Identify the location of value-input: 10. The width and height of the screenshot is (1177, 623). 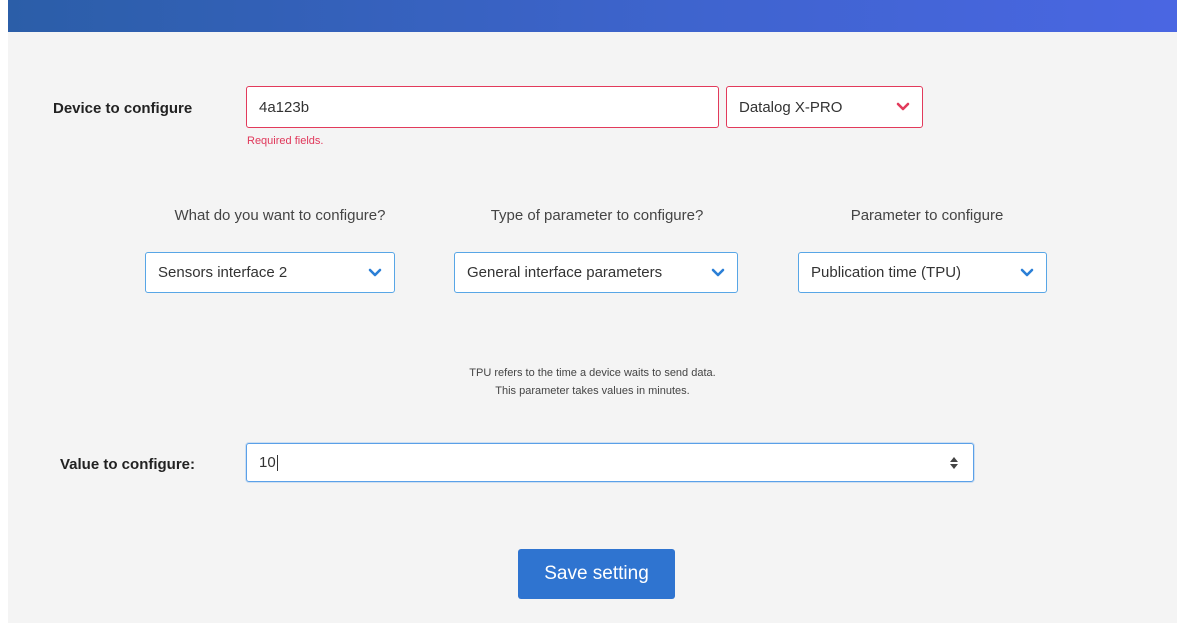
(610, 462).